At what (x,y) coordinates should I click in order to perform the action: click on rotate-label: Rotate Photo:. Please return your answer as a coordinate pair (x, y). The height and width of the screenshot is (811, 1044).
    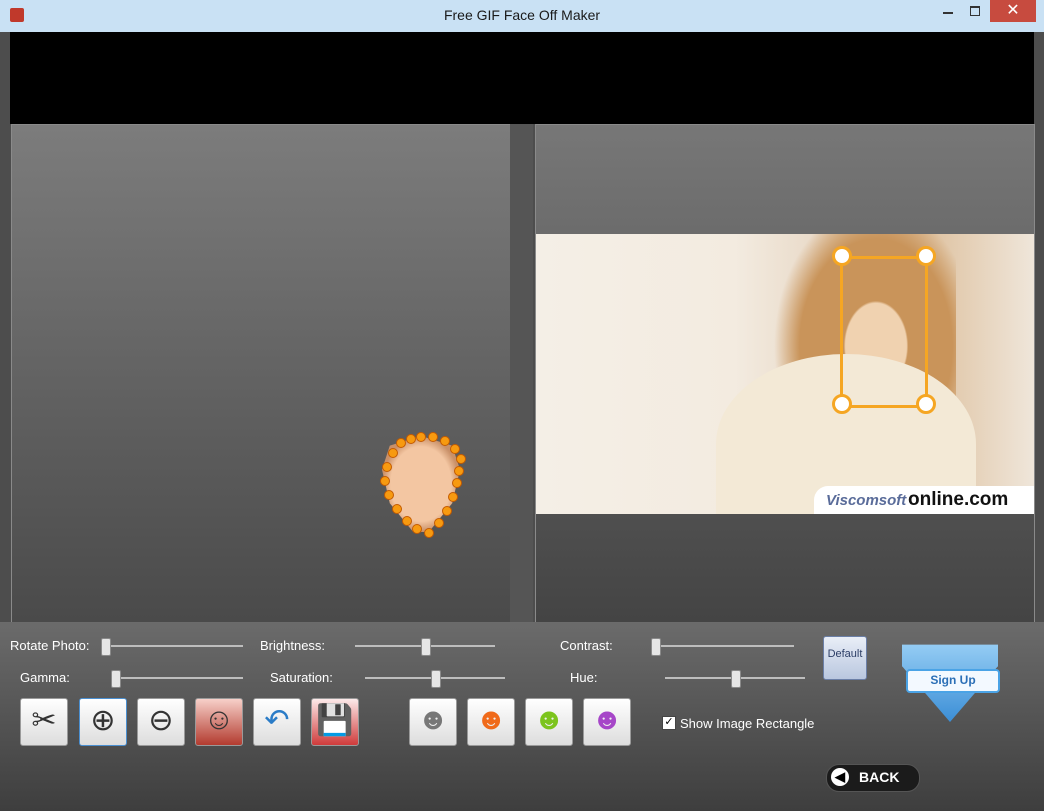
    Looking at the image, I should click on (50, 645).